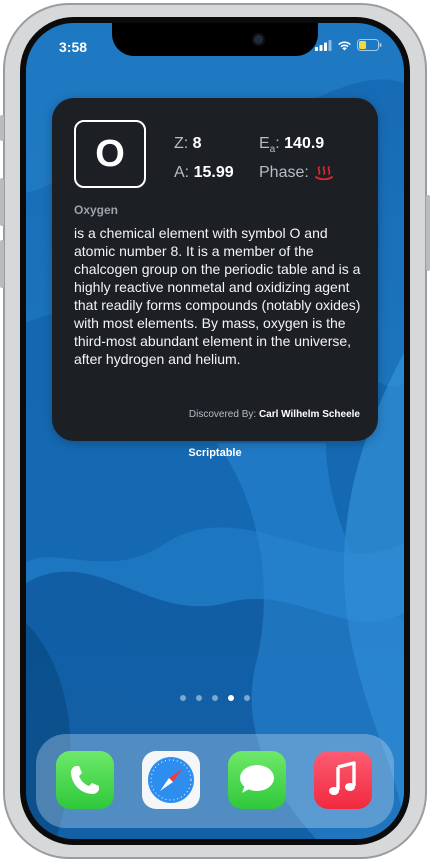 The image size is (430, 862). Describe the element at coordinates (323, 173) in the screenshot. I see `gas-phase-icon` at that location.